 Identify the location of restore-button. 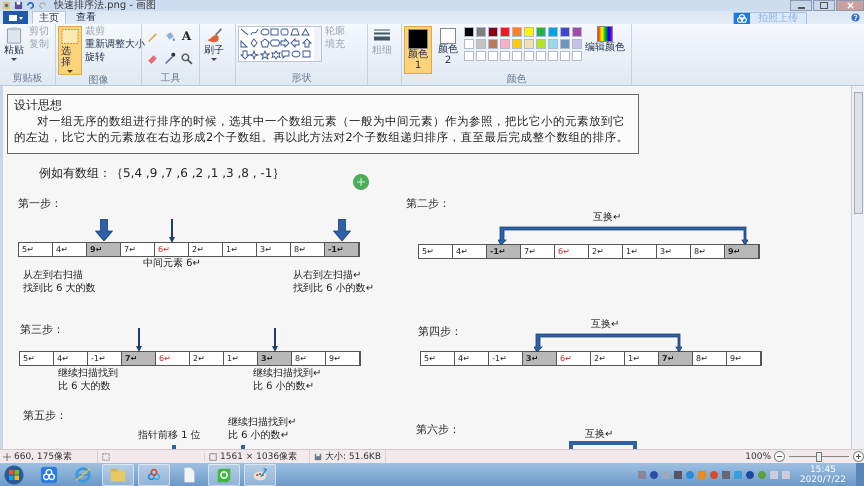
(824, 5).